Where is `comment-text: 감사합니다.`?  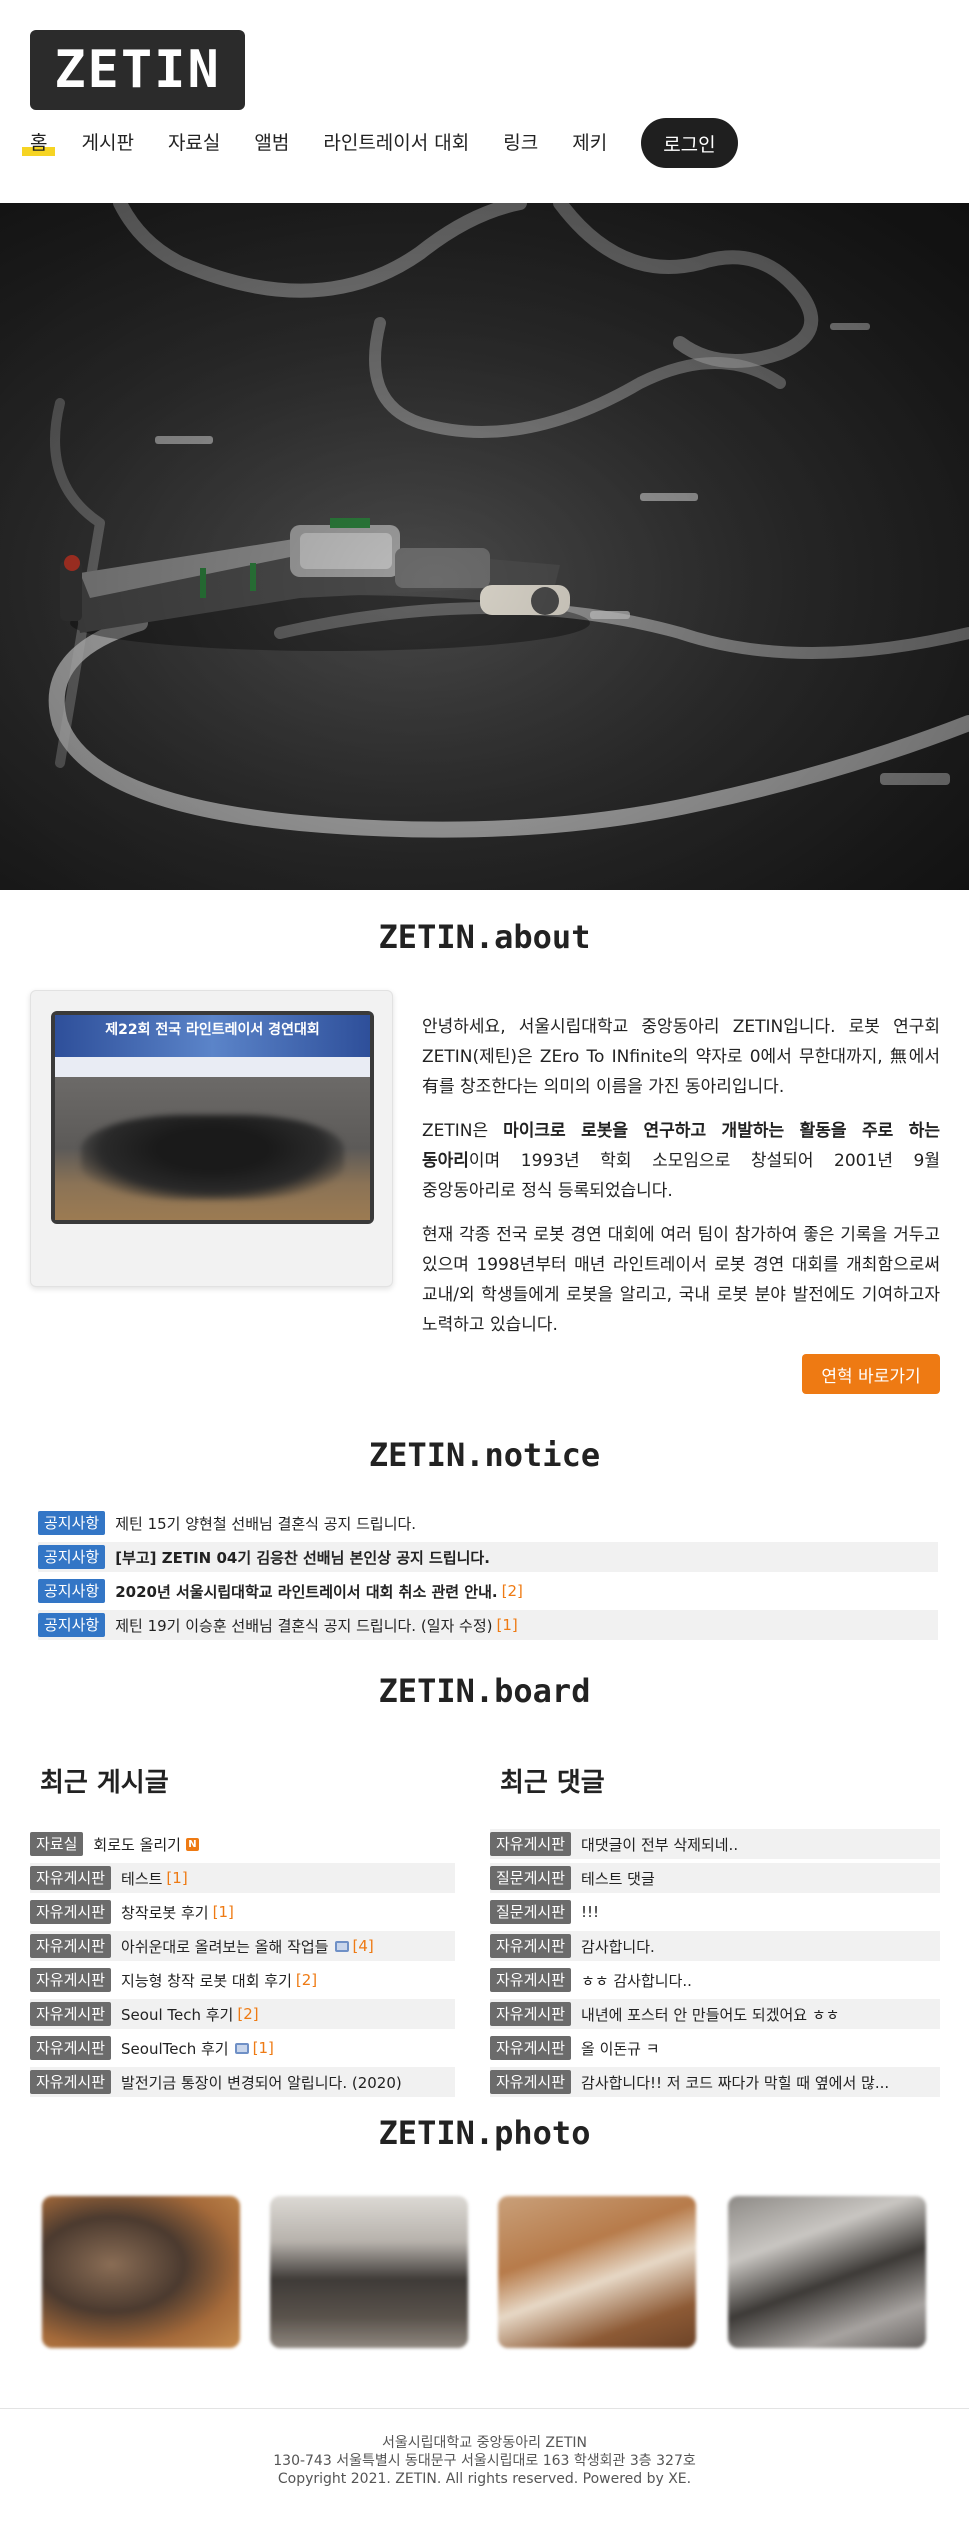
comment-text: 감사합니다. is located at coordinates (618, 1946).